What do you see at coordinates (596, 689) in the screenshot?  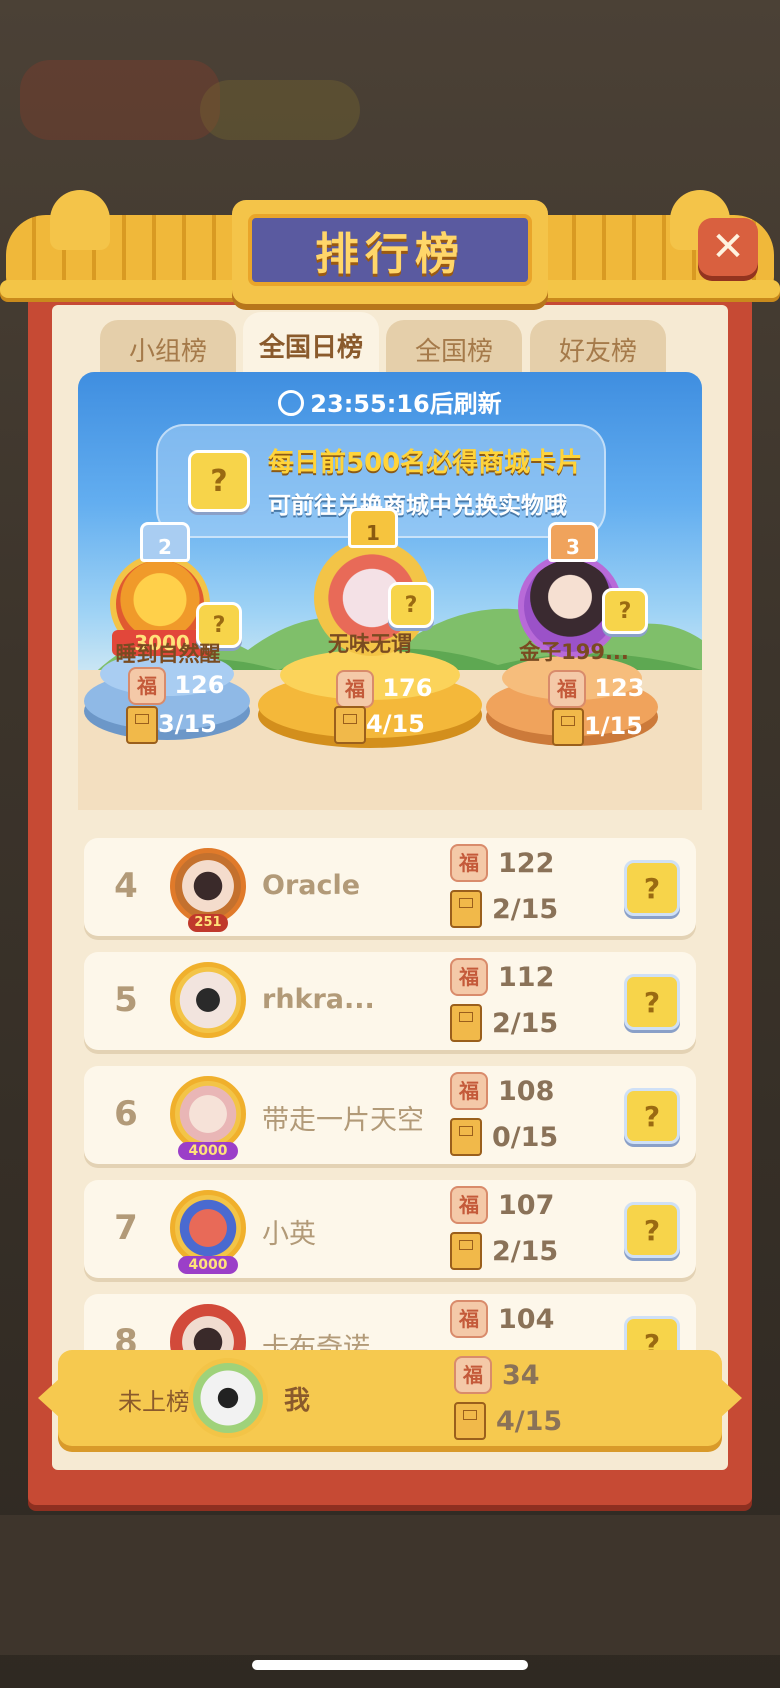 I see `podium-score-3: 福 123` at bounding box center [596, 689].